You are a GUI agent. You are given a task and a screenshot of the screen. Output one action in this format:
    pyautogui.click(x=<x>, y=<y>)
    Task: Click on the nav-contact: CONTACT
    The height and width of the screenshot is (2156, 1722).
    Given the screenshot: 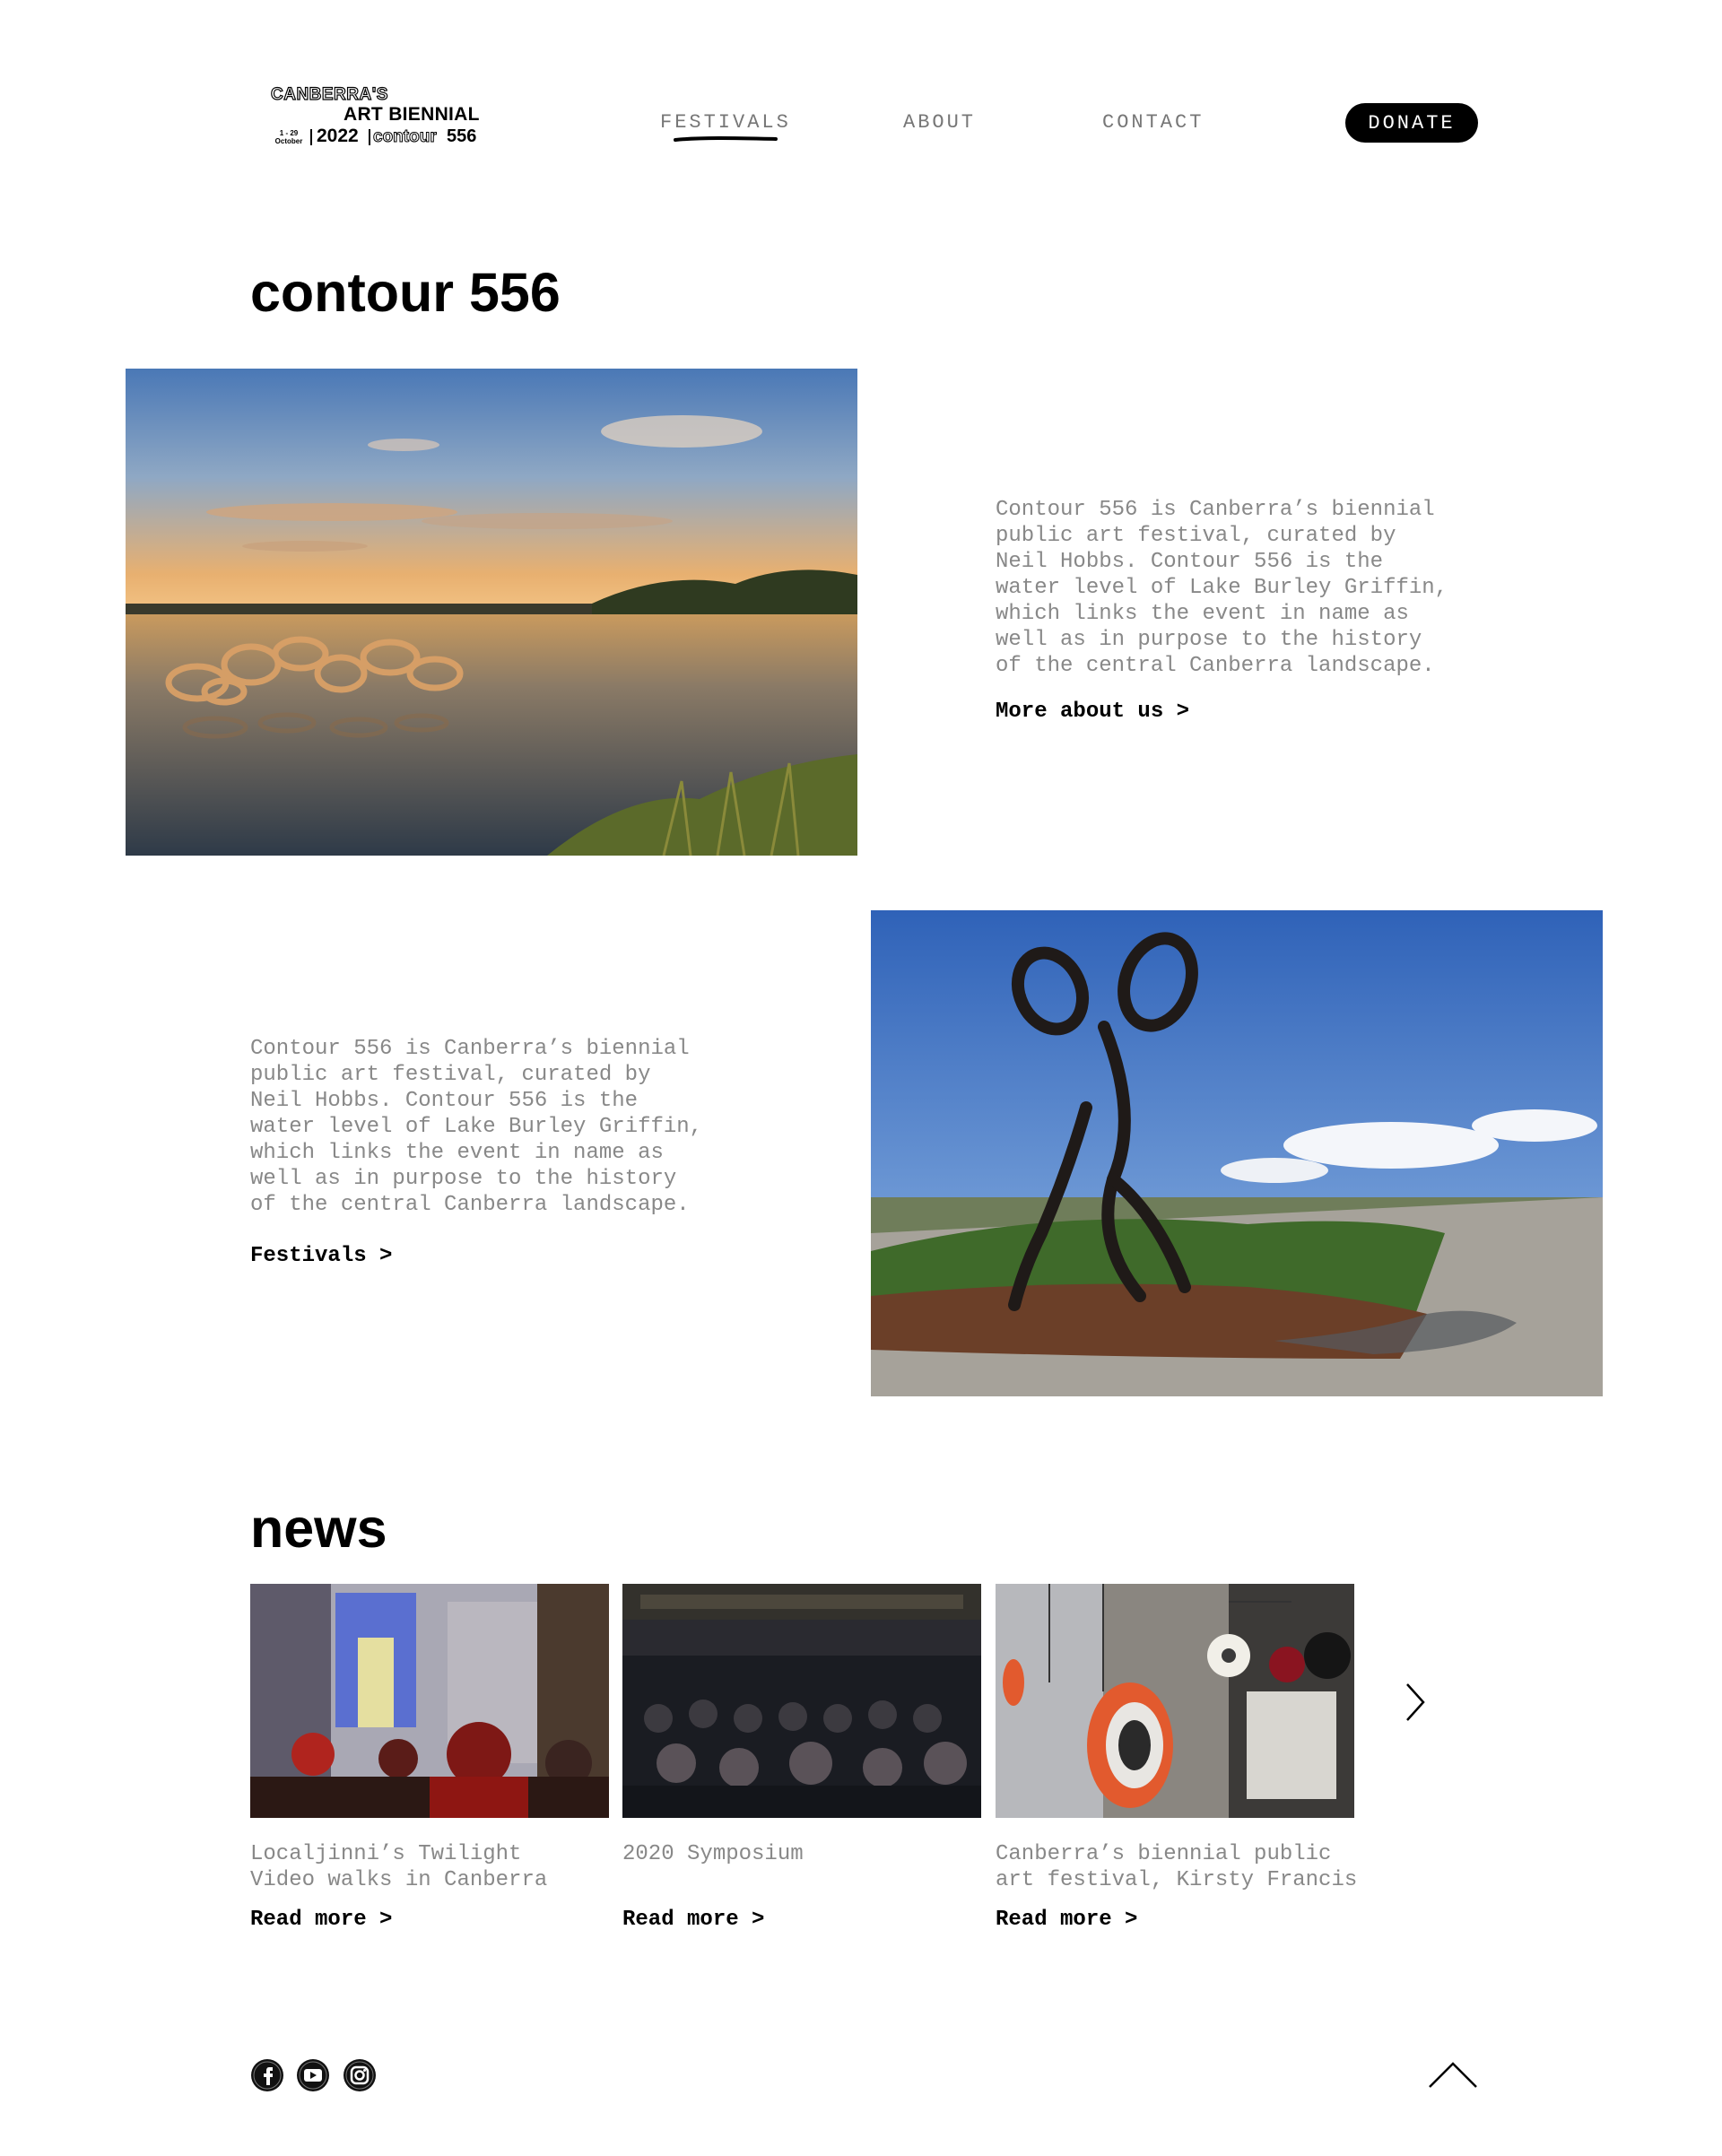 What is the action you would take?
    pyautogui.click(x=1153, y=122)
    